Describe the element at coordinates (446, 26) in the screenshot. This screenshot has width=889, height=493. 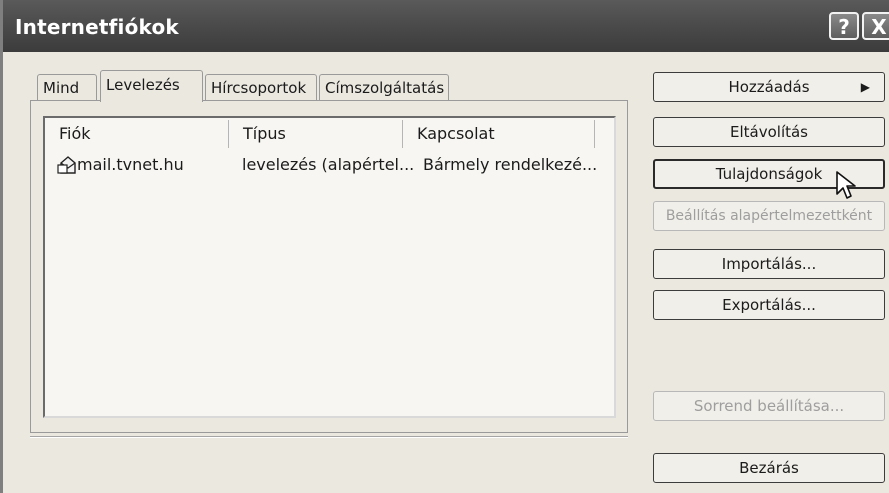
I see `title-bar: Internetfiókok ? X` at that location.